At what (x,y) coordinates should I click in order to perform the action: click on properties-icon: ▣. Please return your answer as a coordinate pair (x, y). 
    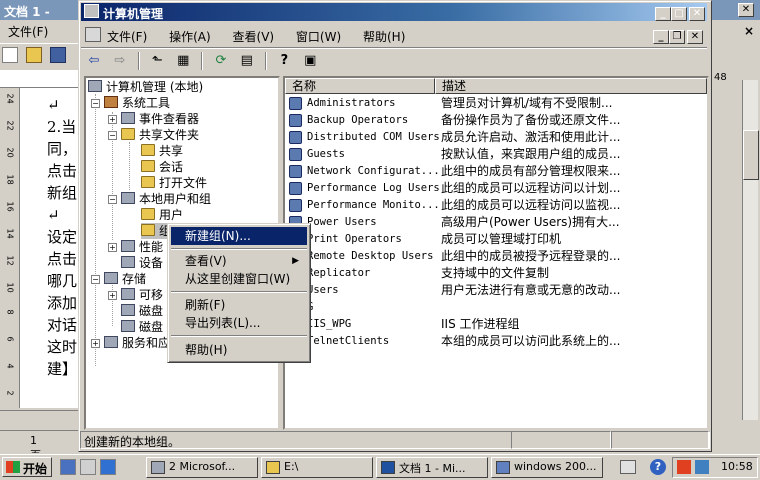
    Looking at the image, I should click on (310, 61).